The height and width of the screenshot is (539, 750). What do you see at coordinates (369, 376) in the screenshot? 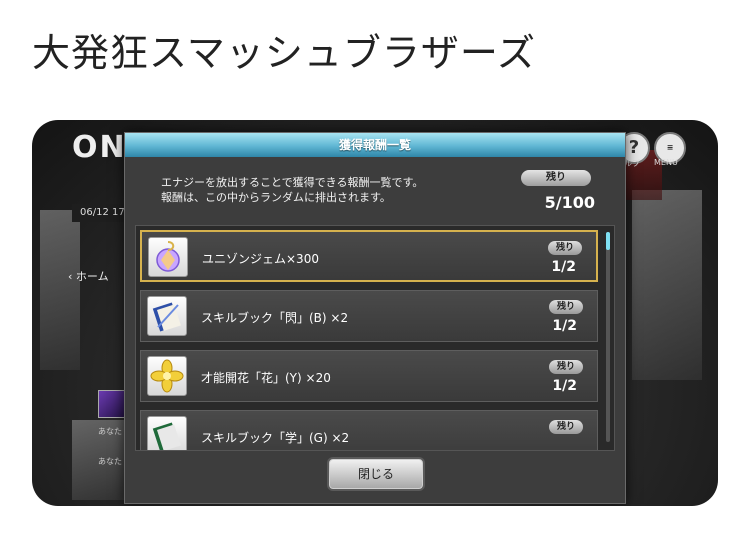
I see `reward-row: 才能開花「花」(Y) ×20 残り 1/2` at bounding box center [369, 376].